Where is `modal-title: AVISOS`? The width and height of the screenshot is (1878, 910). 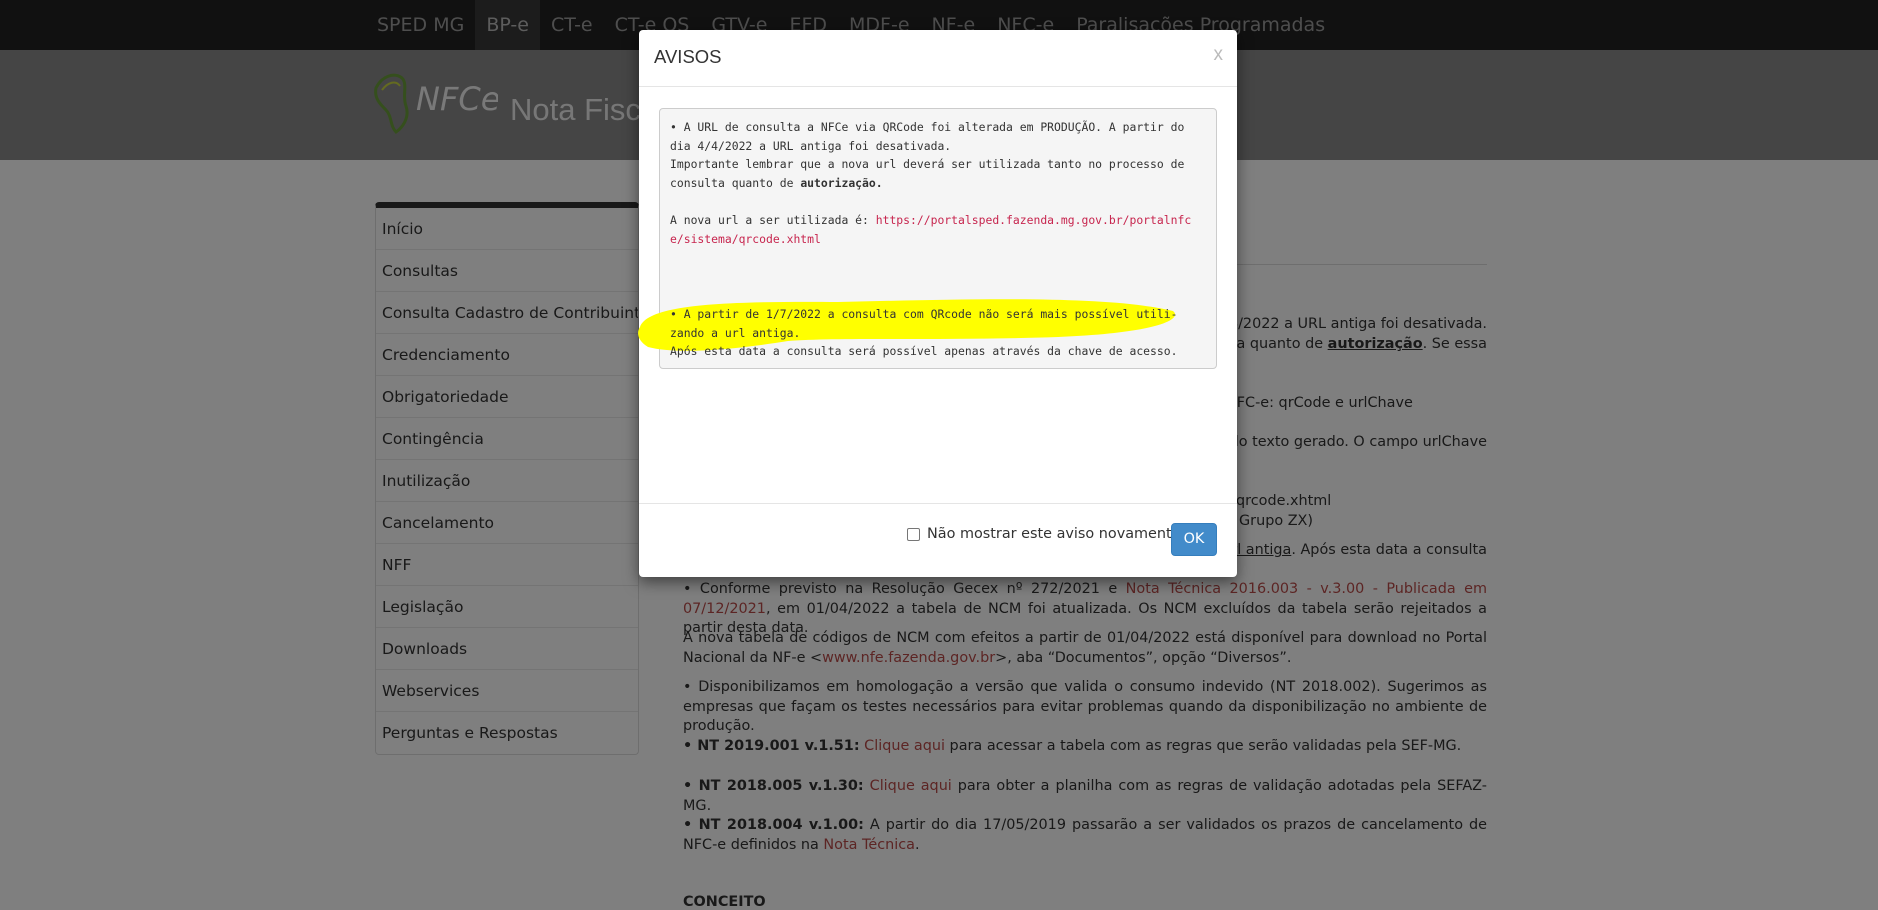 modal-title: AVISOS is located at coordinates (688, 56).